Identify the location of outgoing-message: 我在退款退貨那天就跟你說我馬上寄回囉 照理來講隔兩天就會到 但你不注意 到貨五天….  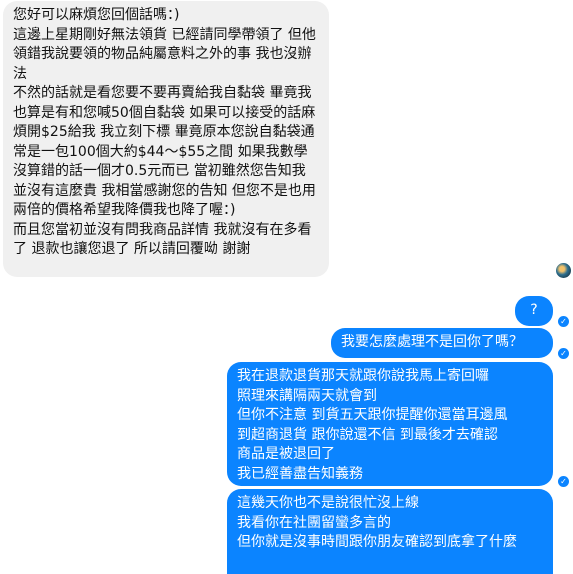
(390, 424).